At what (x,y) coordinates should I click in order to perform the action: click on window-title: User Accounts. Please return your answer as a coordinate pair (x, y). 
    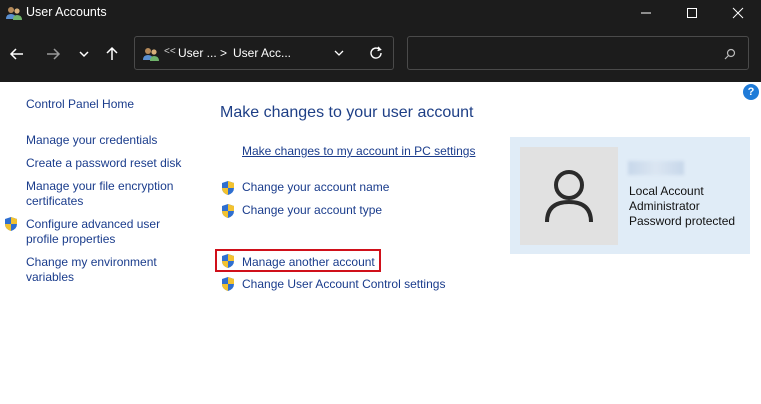
    Looking at the image, I should click on (66, 12).